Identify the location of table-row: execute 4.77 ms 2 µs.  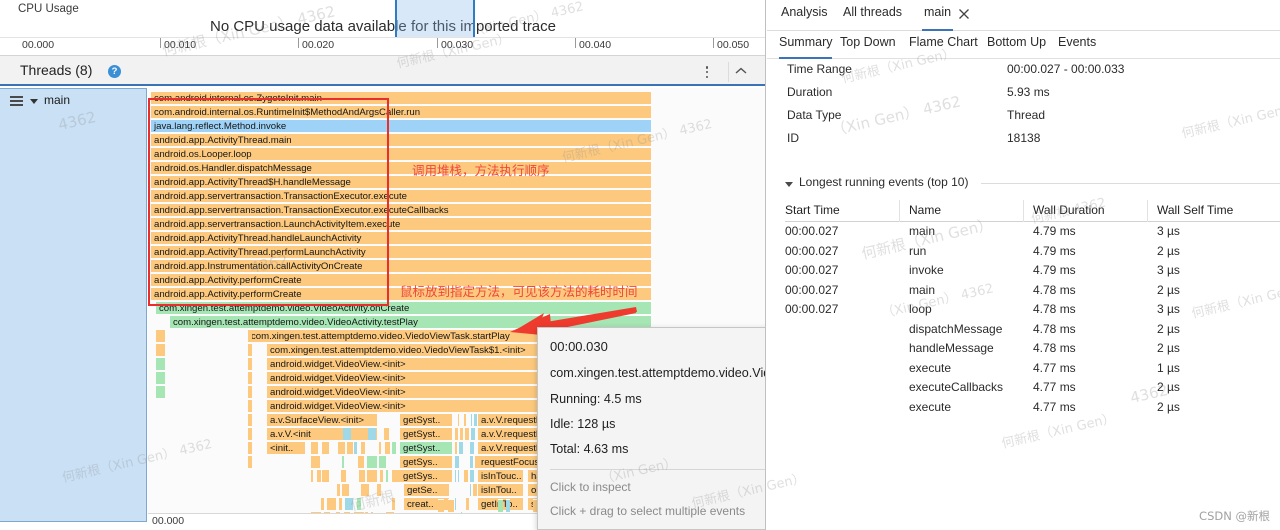
(1032, 408).